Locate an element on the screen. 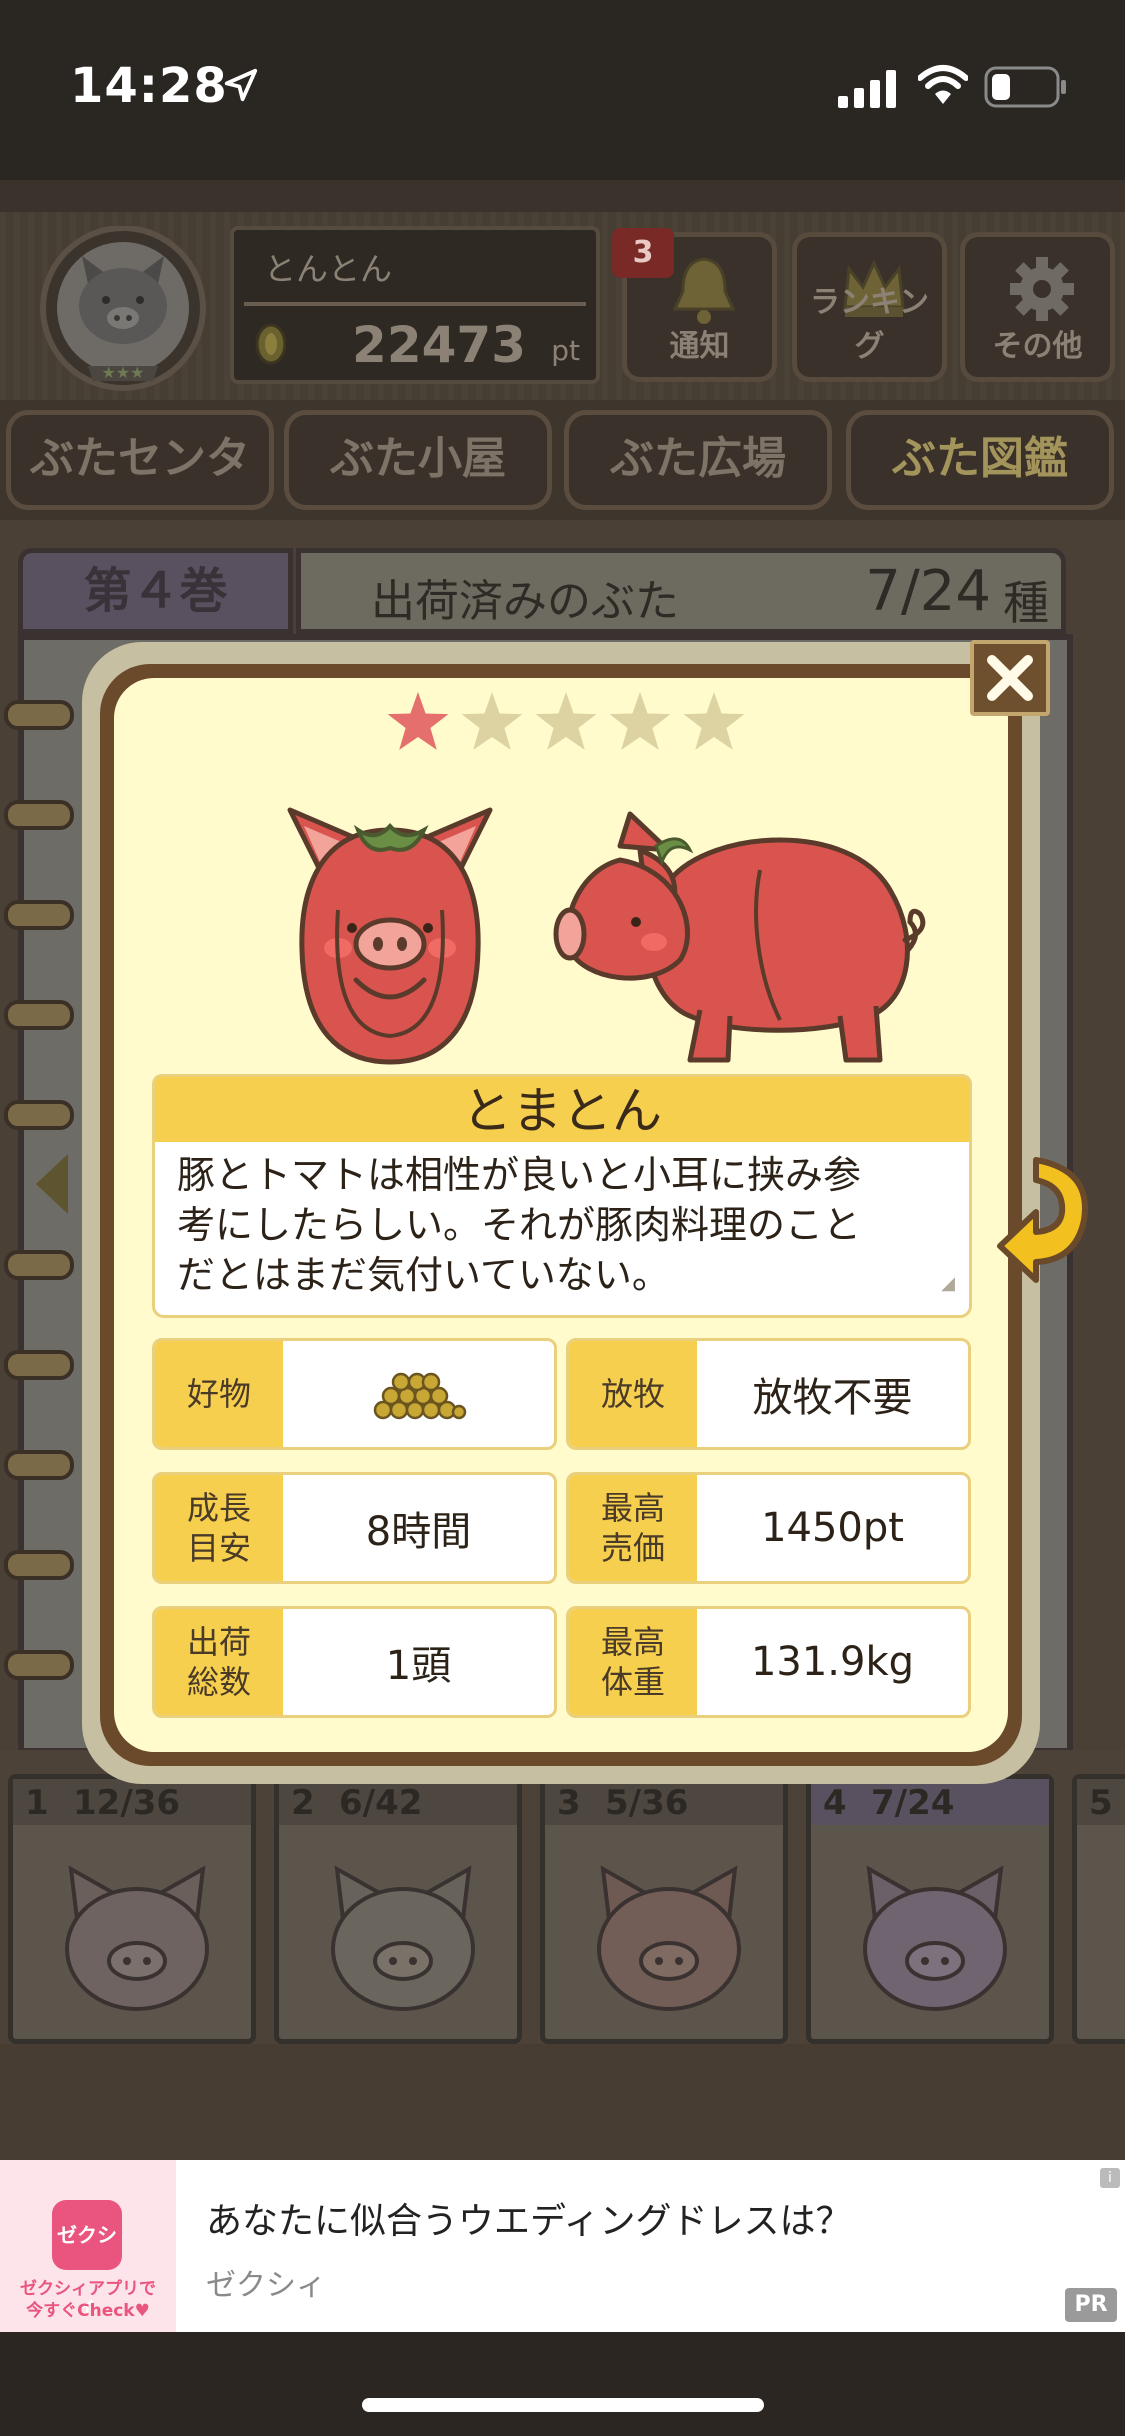 The image size is (1125, 2436). wifi-icon is located at coordinates (943, 84).